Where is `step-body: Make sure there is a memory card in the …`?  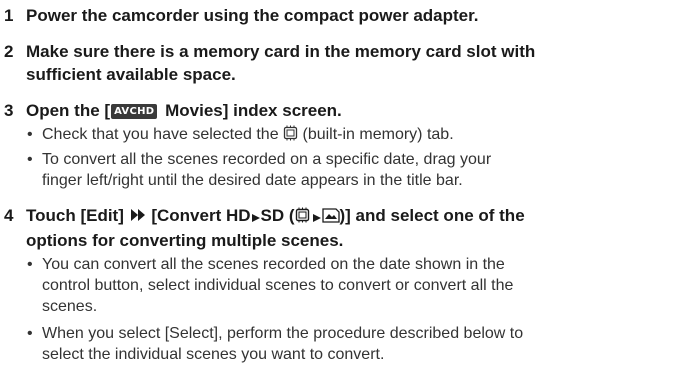
step-body: Make sure there is a memory card in the … is located at coordinates (346, 63).